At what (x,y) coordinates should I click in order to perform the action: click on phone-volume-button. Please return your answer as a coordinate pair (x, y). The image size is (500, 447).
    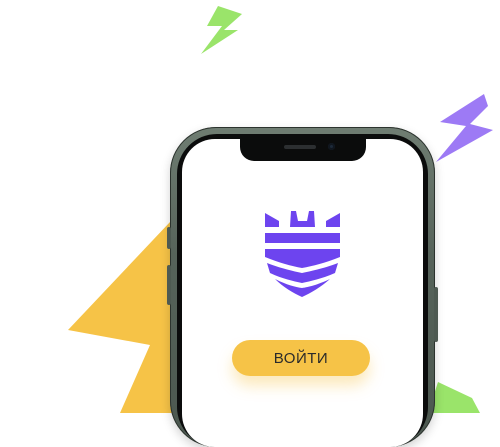
    Looking at the image, I should click on (169, 285).